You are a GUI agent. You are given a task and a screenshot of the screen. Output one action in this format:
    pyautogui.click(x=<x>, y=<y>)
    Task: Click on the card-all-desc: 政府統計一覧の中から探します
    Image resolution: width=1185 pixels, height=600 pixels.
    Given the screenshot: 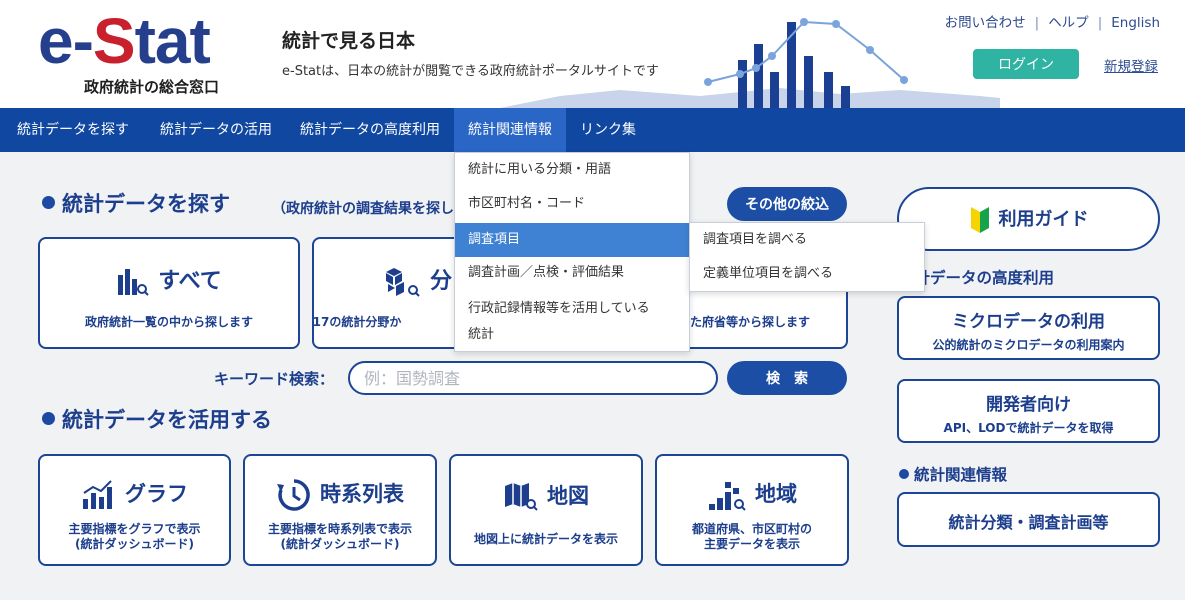 What is the action you would take?
    pyautogui.click(x=168, y=322)
    